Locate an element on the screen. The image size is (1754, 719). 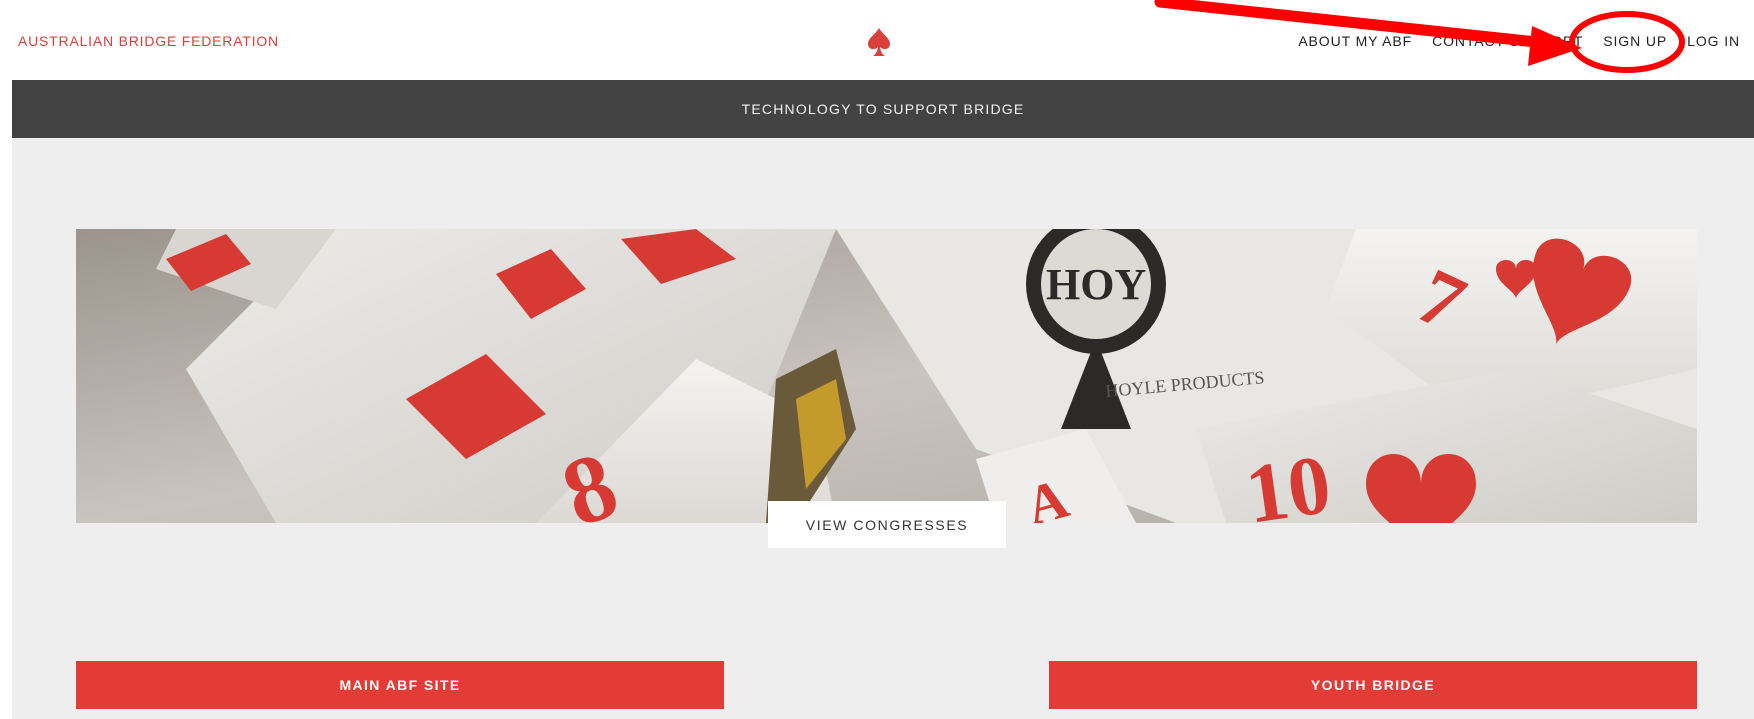
nav-about-my-abf: ABOUT MY ABF is located at coordinates (1355, 41).